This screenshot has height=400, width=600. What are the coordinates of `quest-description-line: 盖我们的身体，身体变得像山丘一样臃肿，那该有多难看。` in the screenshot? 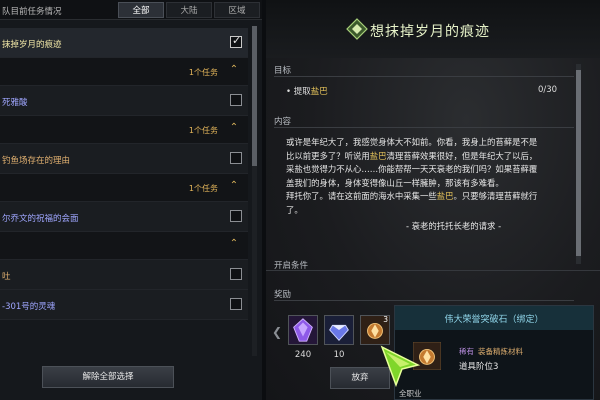 It's located at (395, 182).